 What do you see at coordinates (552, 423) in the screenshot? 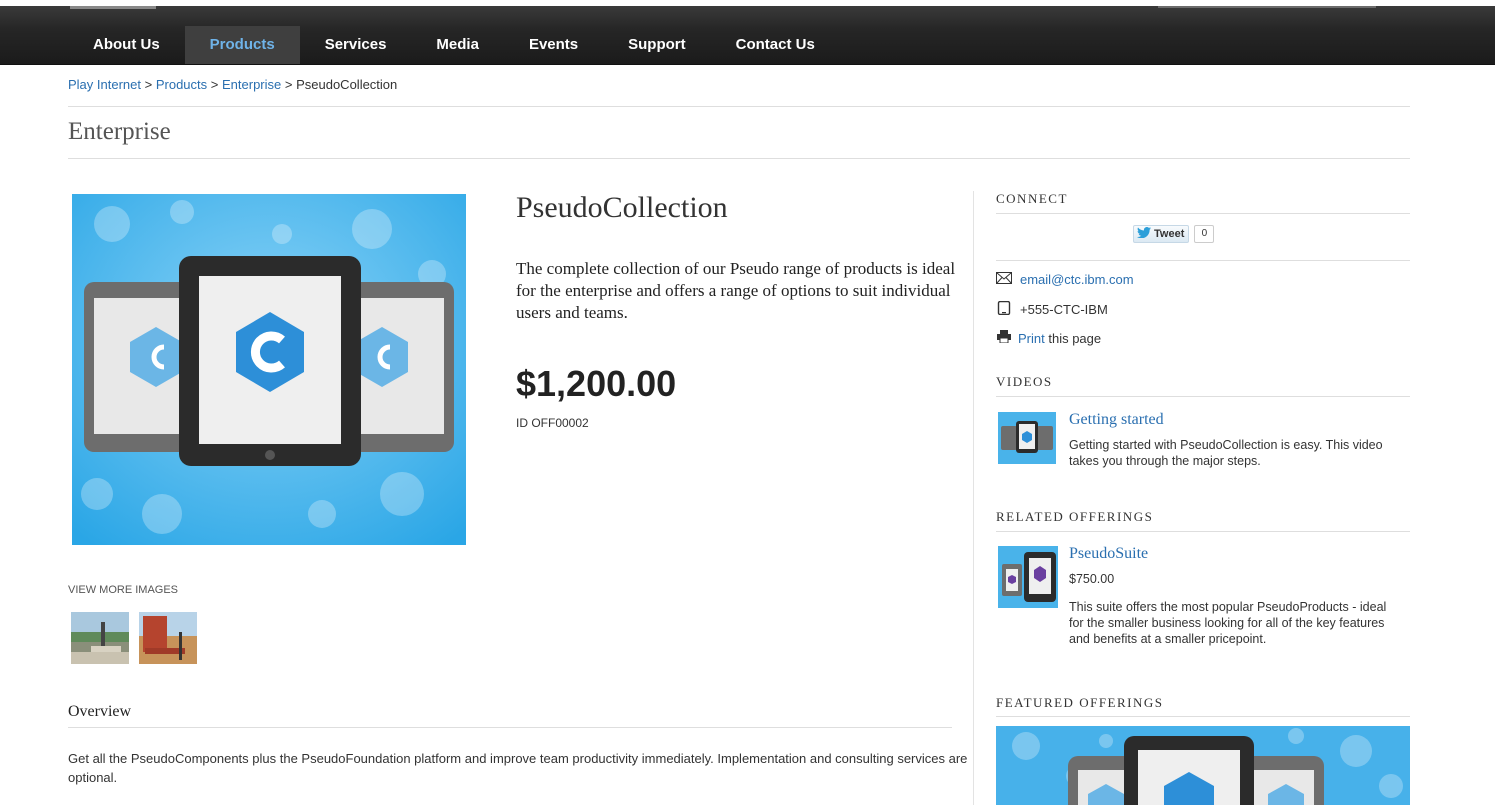
I see `product-id: ID OFF00002` at bounding box center [552, 423].